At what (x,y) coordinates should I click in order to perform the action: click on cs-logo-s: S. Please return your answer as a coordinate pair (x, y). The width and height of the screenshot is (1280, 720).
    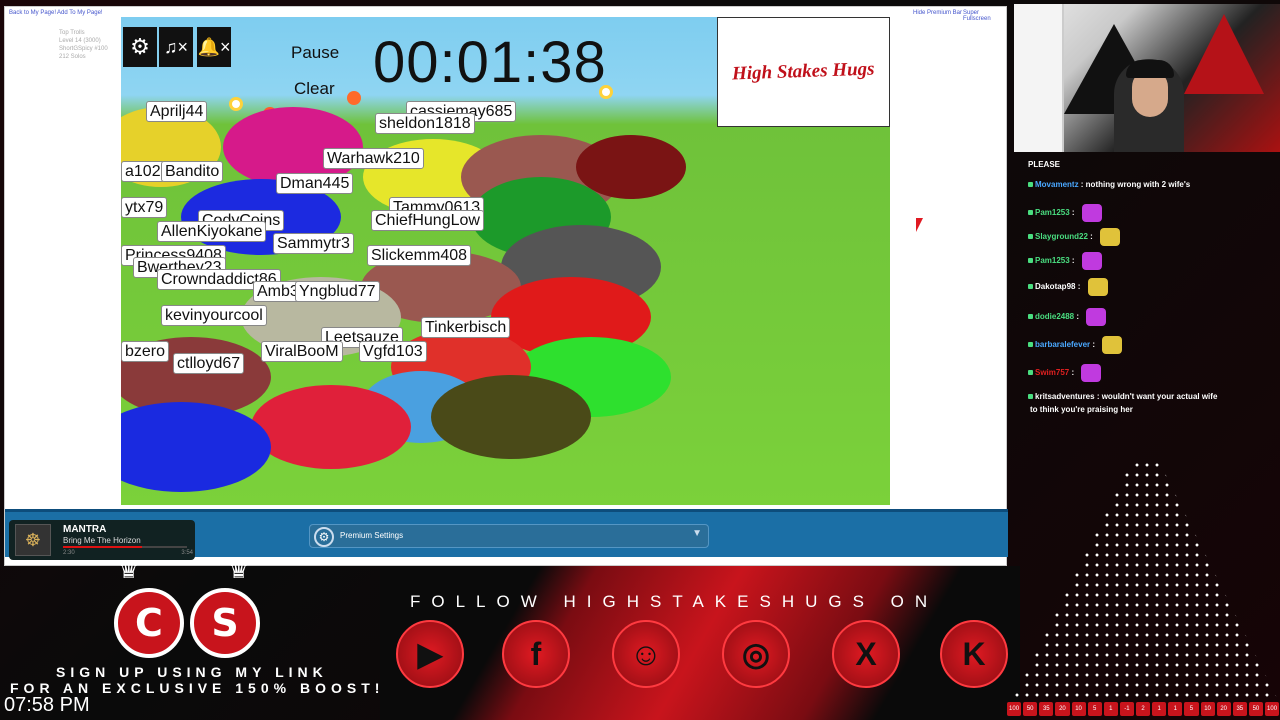
    Looking at the image, I should click on (225, 623).